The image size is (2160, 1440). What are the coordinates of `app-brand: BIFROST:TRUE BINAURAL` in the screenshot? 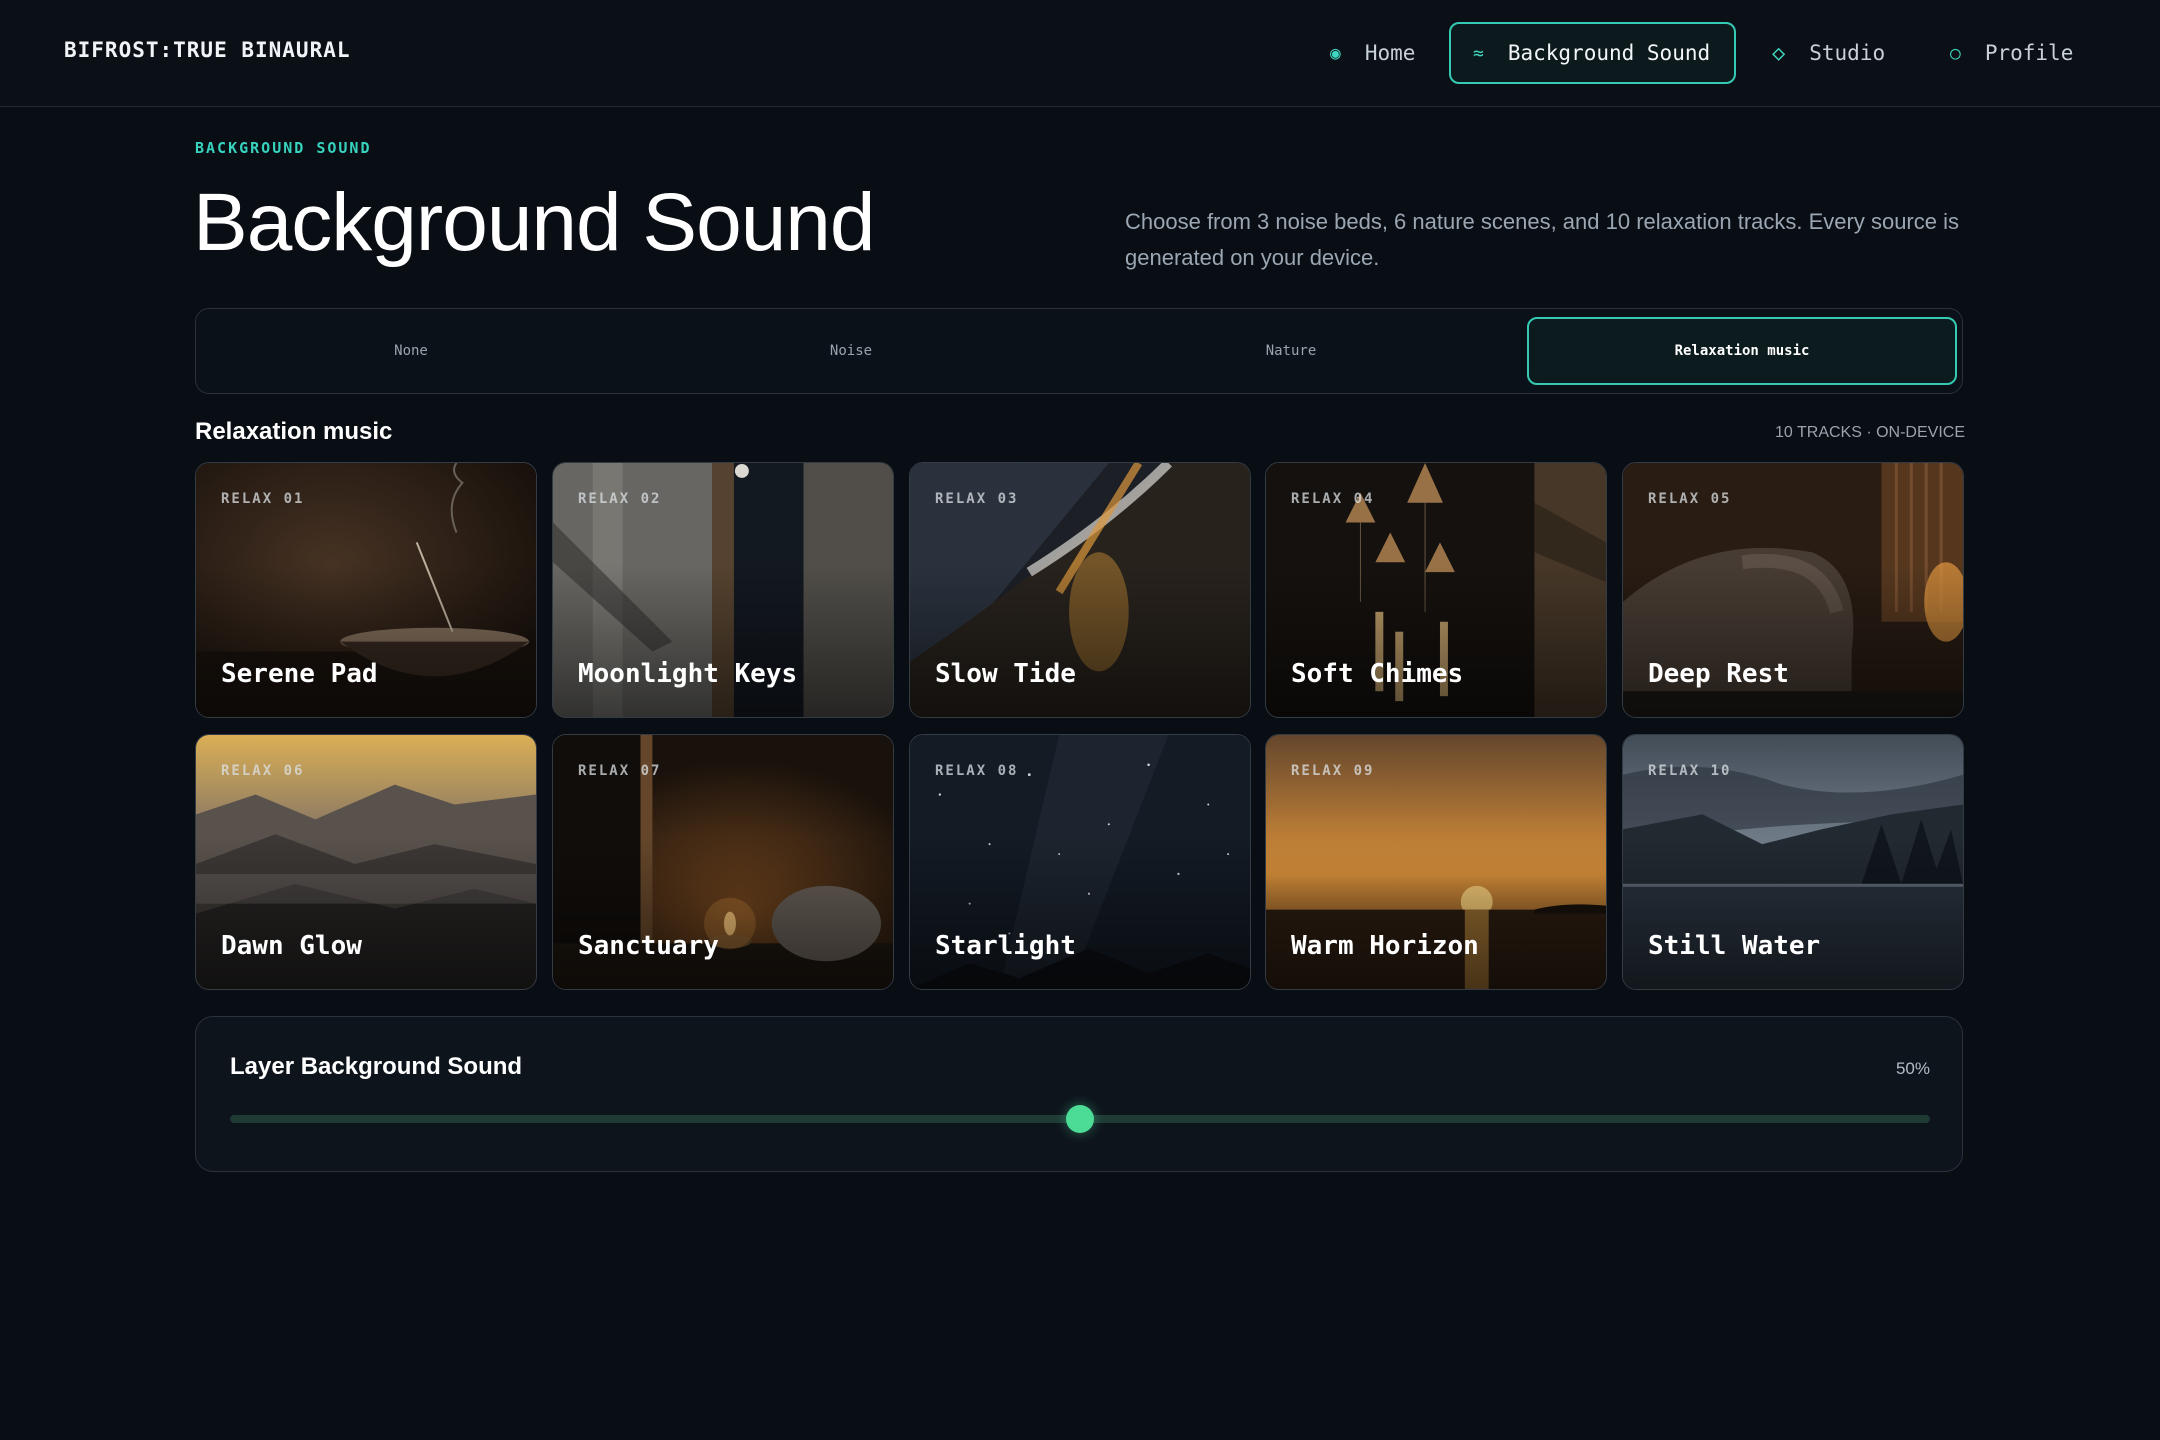 It's located at (207, 50).